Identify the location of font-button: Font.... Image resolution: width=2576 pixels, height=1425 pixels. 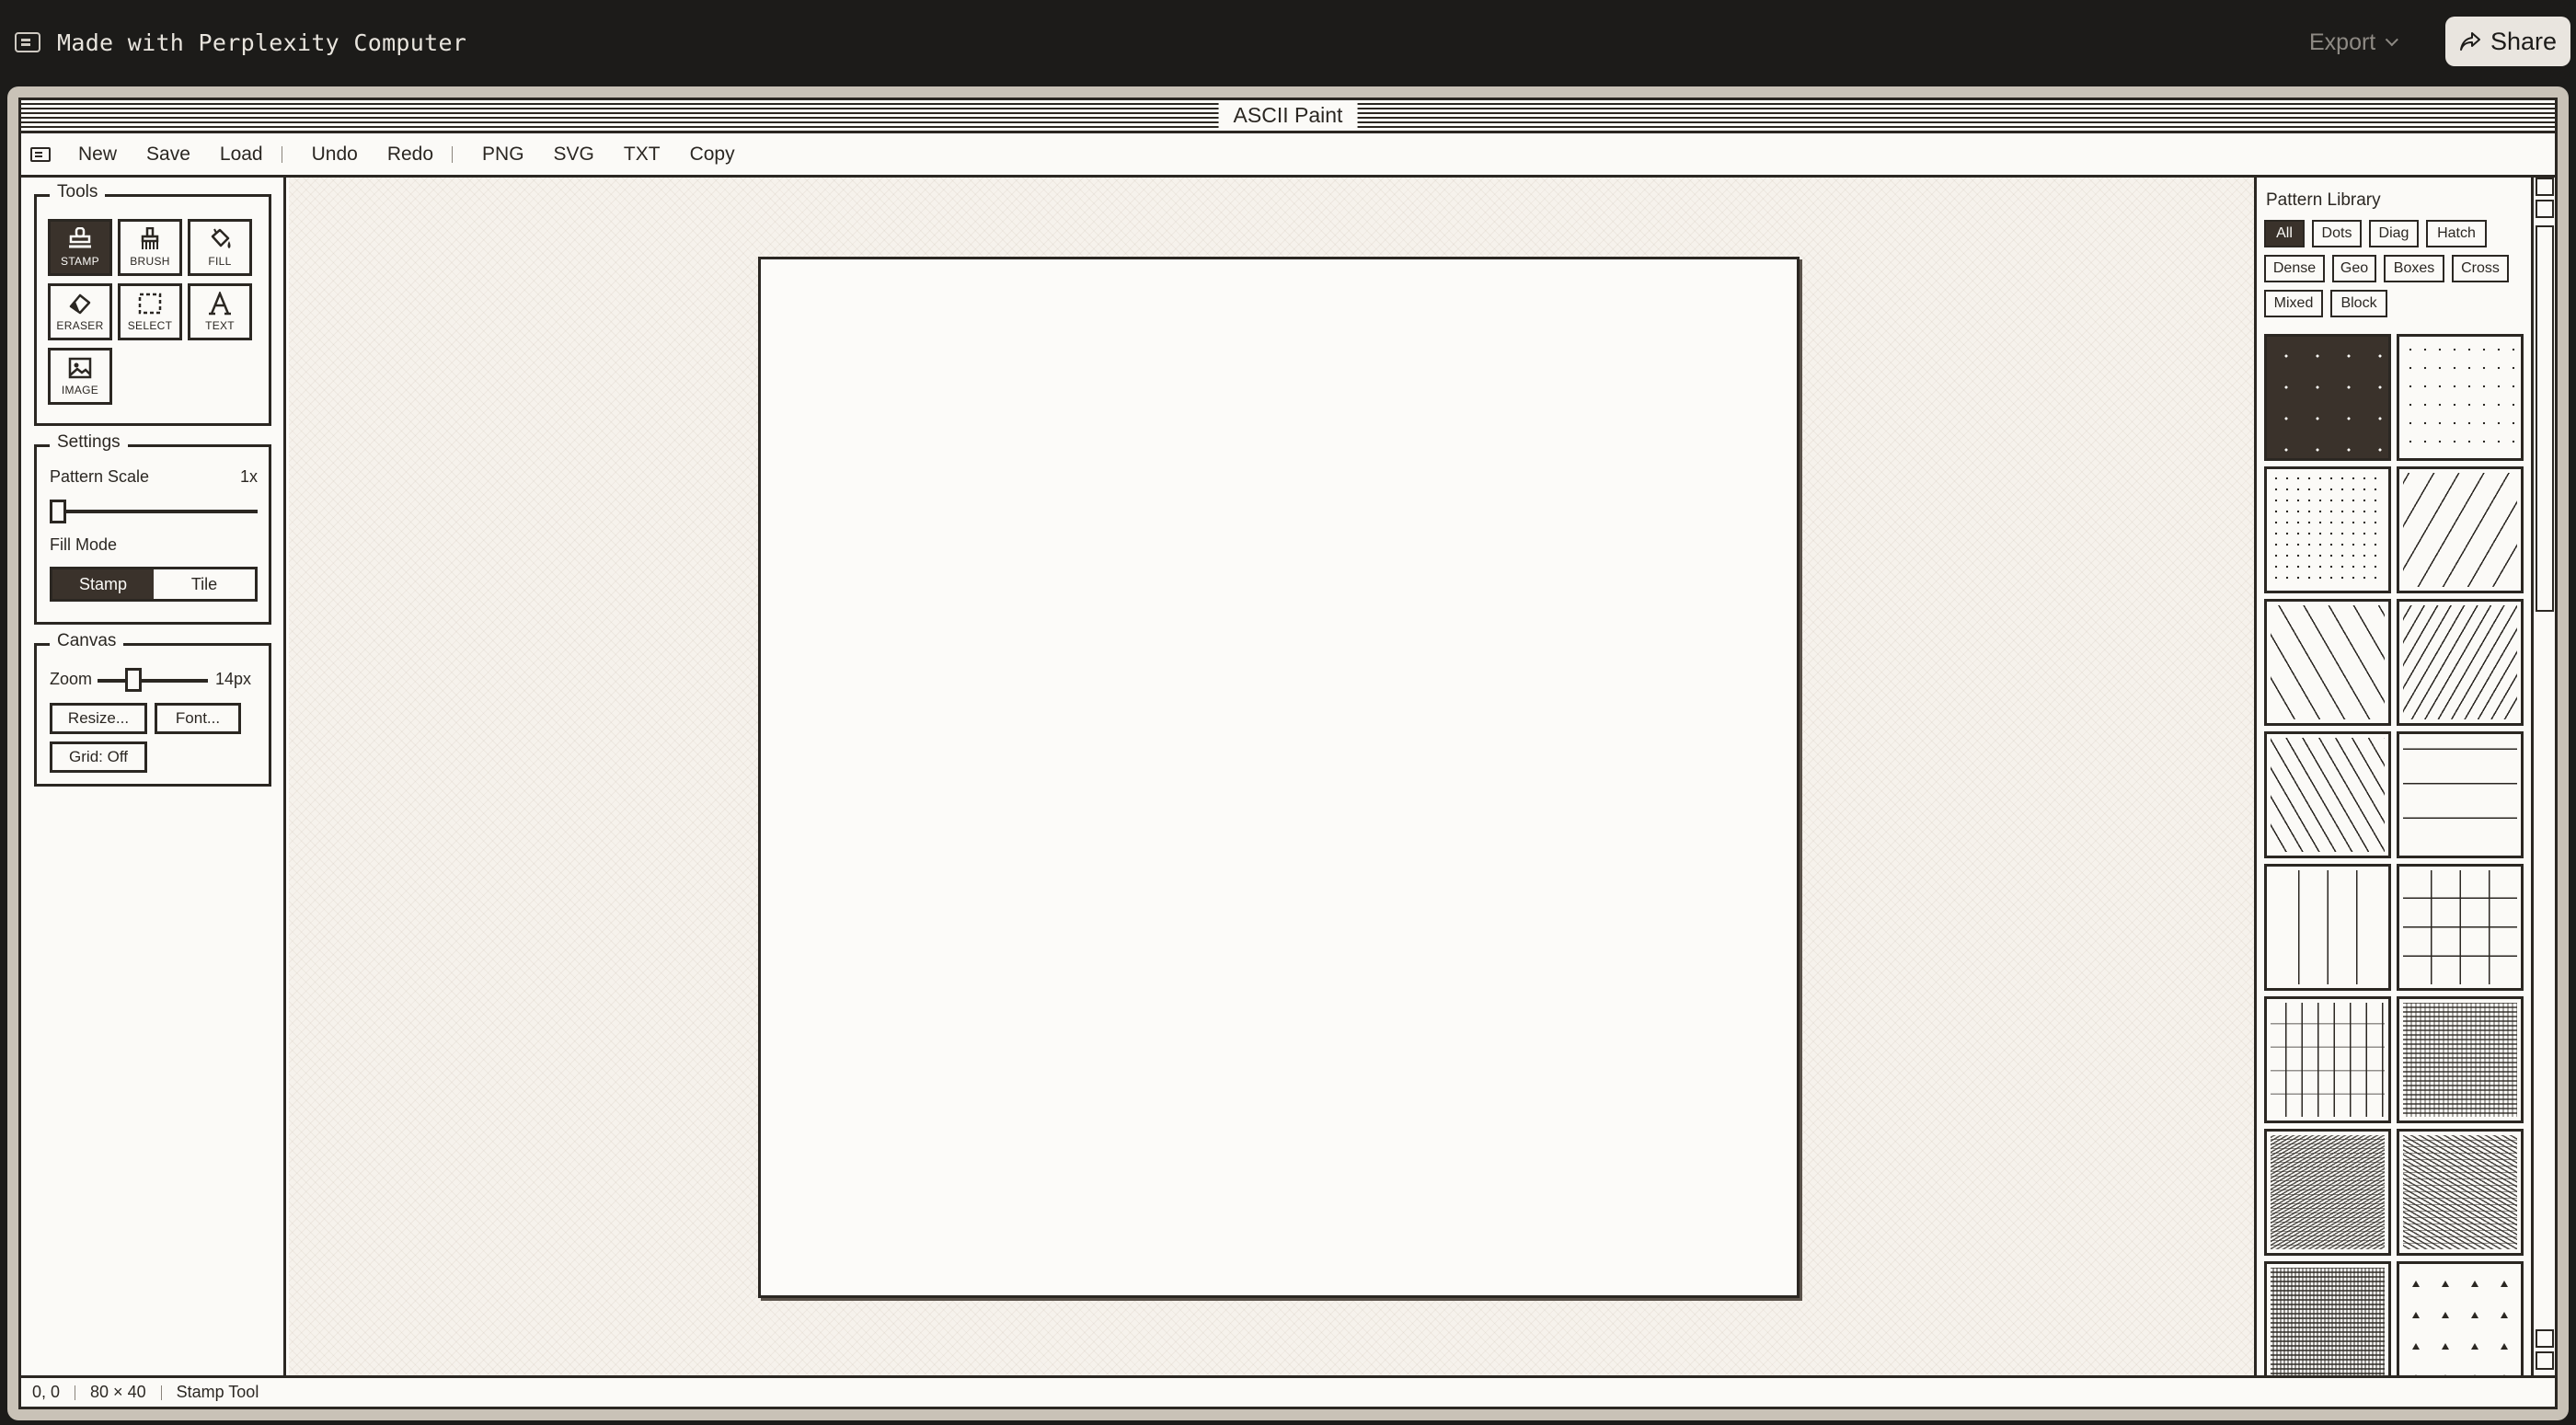
(198, 719).